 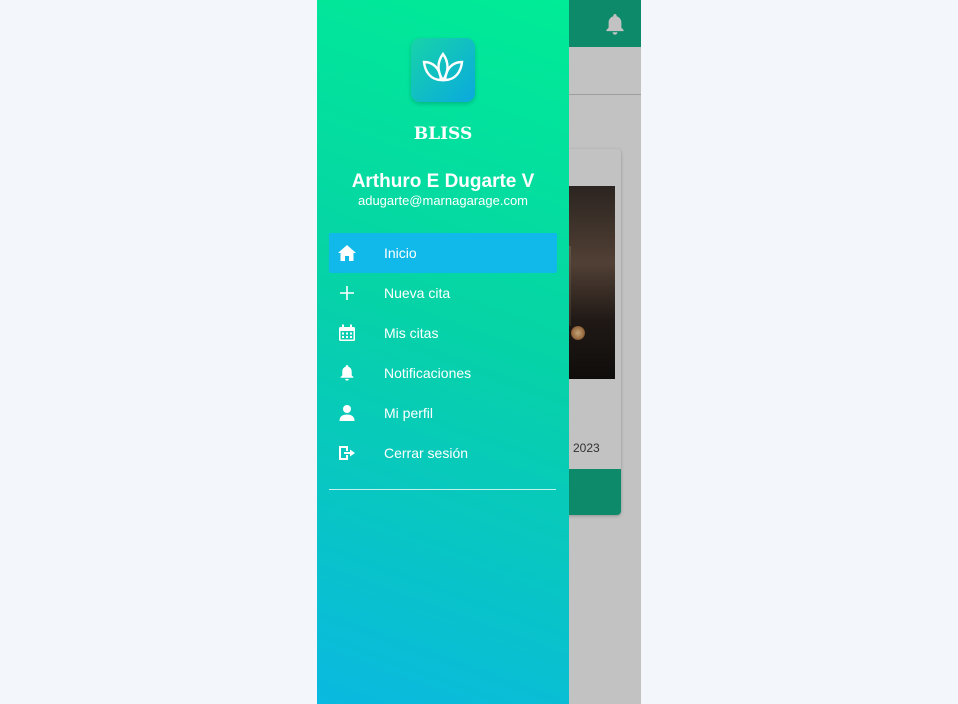 What do you see at coordinates (409, 413) in the screenshot?
I see `menu-item-label: Mi perfil` at bounding box center [409, 413].